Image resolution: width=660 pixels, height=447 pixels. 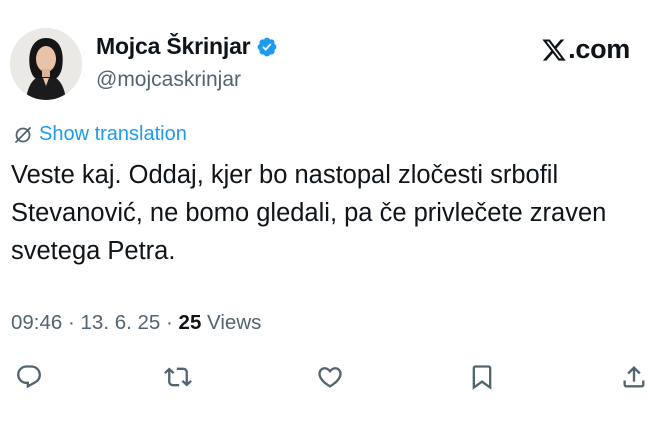 I want to click on share-icon, so click(x=634, y=377).